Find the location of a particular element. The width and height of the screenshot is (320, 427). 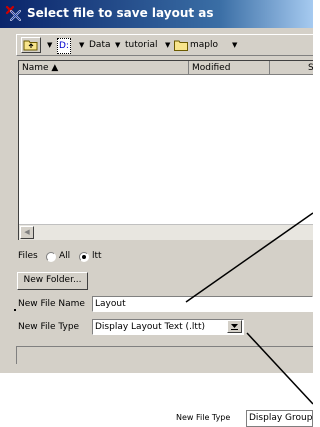

arrow-left-icon: ◀ is located at coordinates (27, 232).